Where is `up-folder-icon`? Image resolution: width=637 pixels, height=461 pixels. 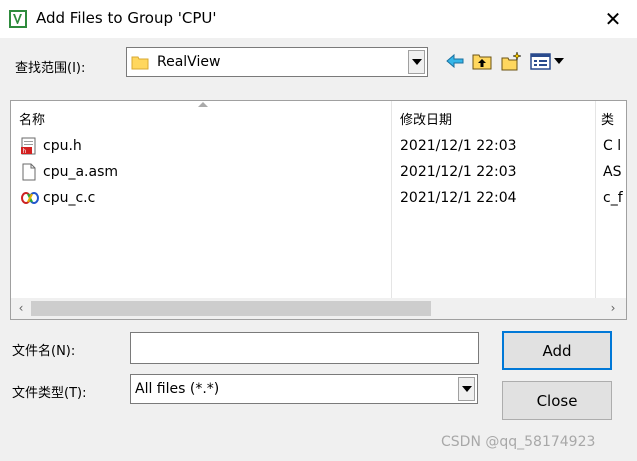 up-folder-icon is located at coordinates (482, 61).